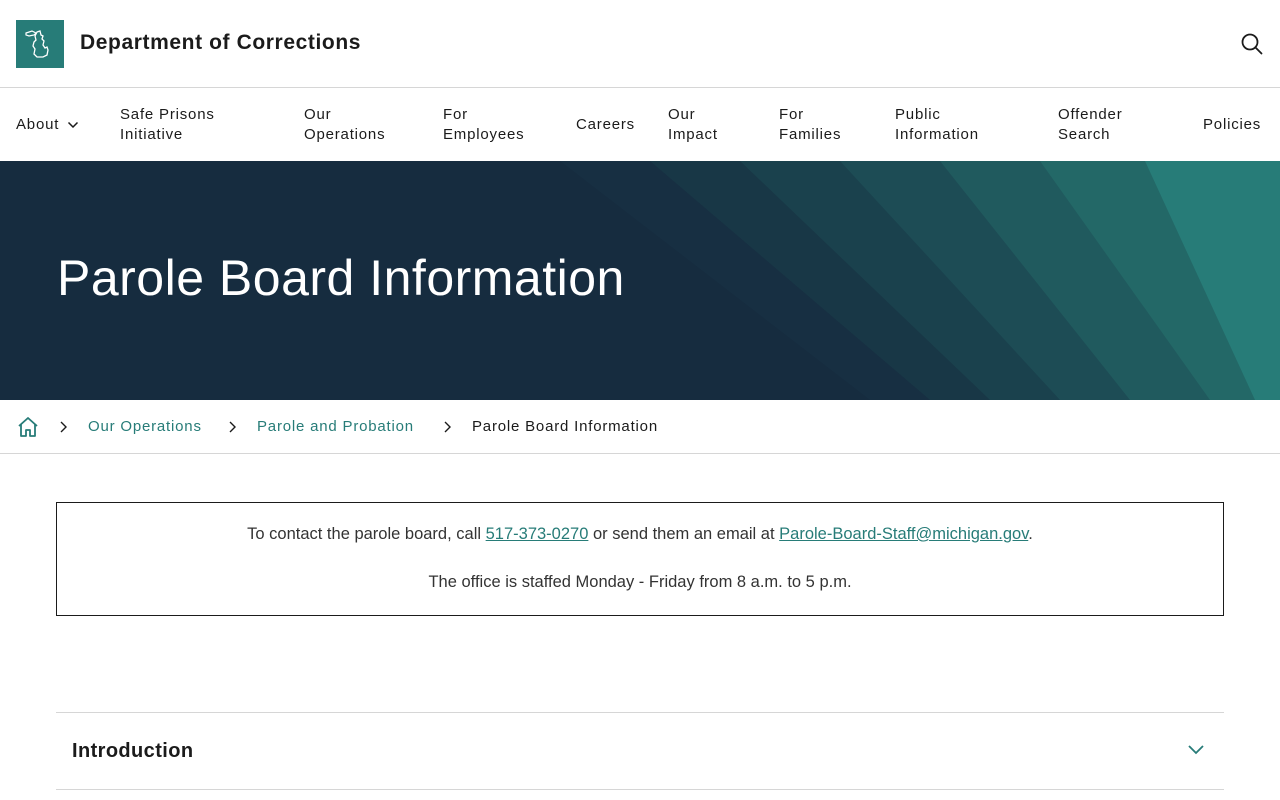 The height and width of the screenshot is (800, 1280). What do you see at coordinates (152, 134) in the screenshot?
I see `nav-item-label: Initiative` at bounding box center [152, 134].